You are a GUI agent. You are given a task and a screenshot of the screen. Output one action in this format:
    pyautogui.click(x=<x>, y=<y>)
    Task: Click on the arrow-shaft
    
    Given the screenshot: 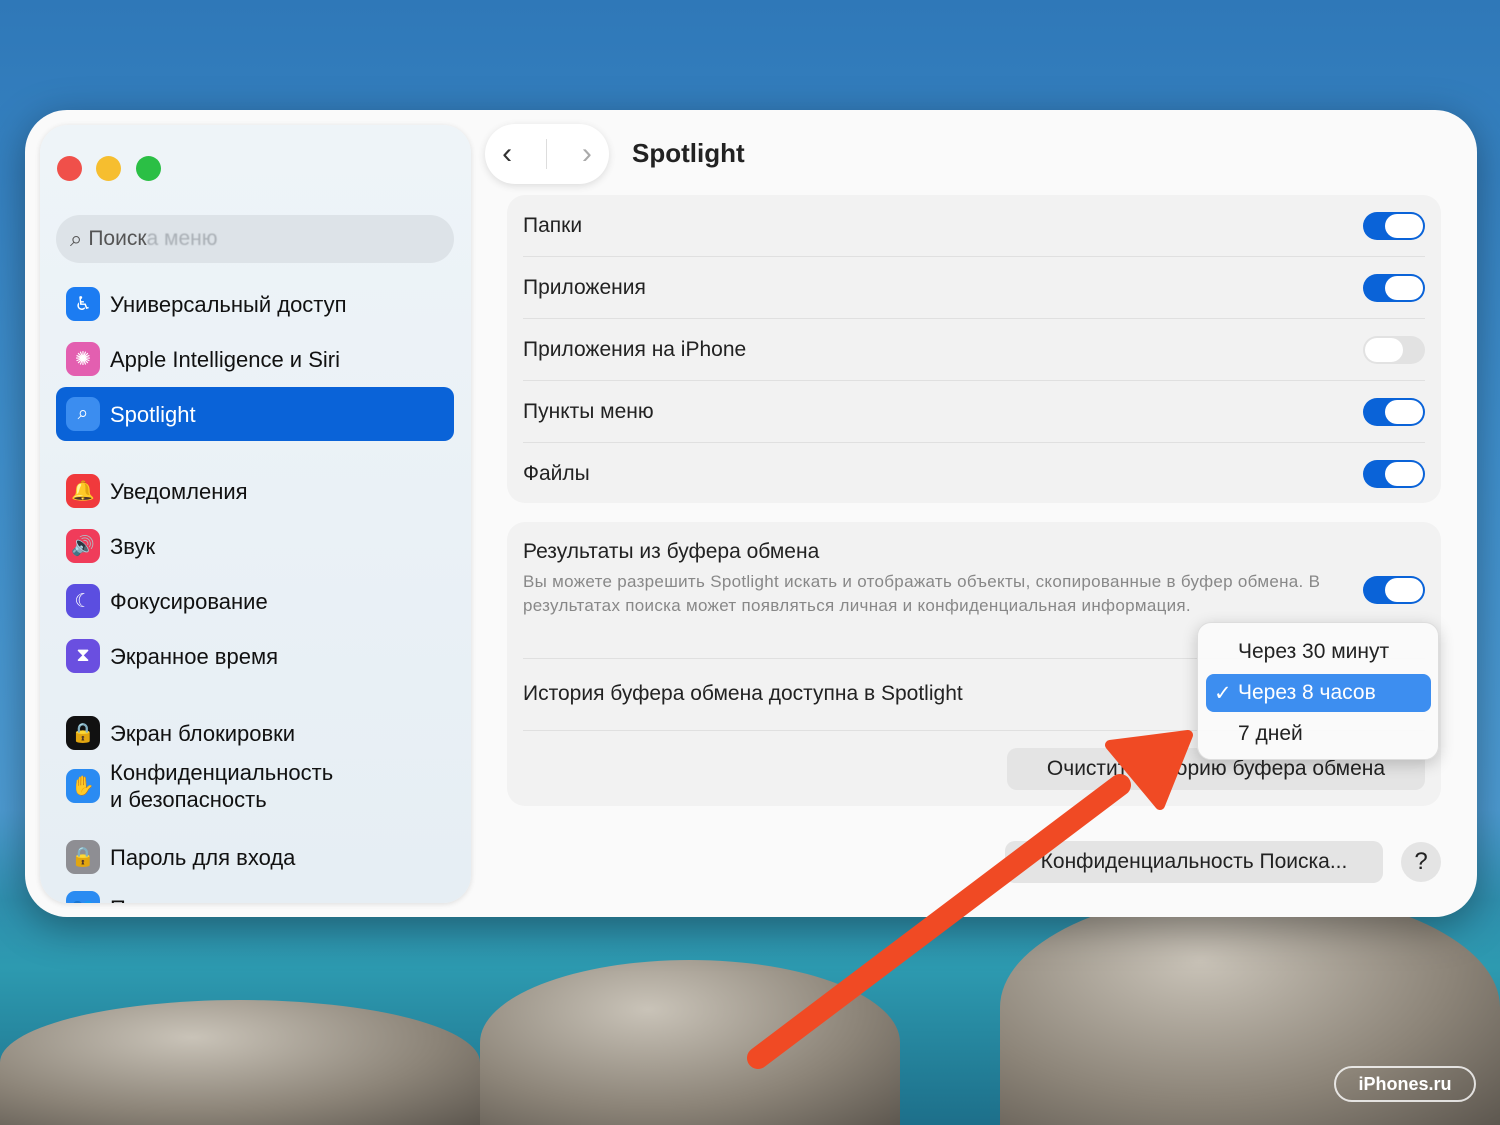 What is the action you would take?
    pyautogui.click(x=939, y=921)
    